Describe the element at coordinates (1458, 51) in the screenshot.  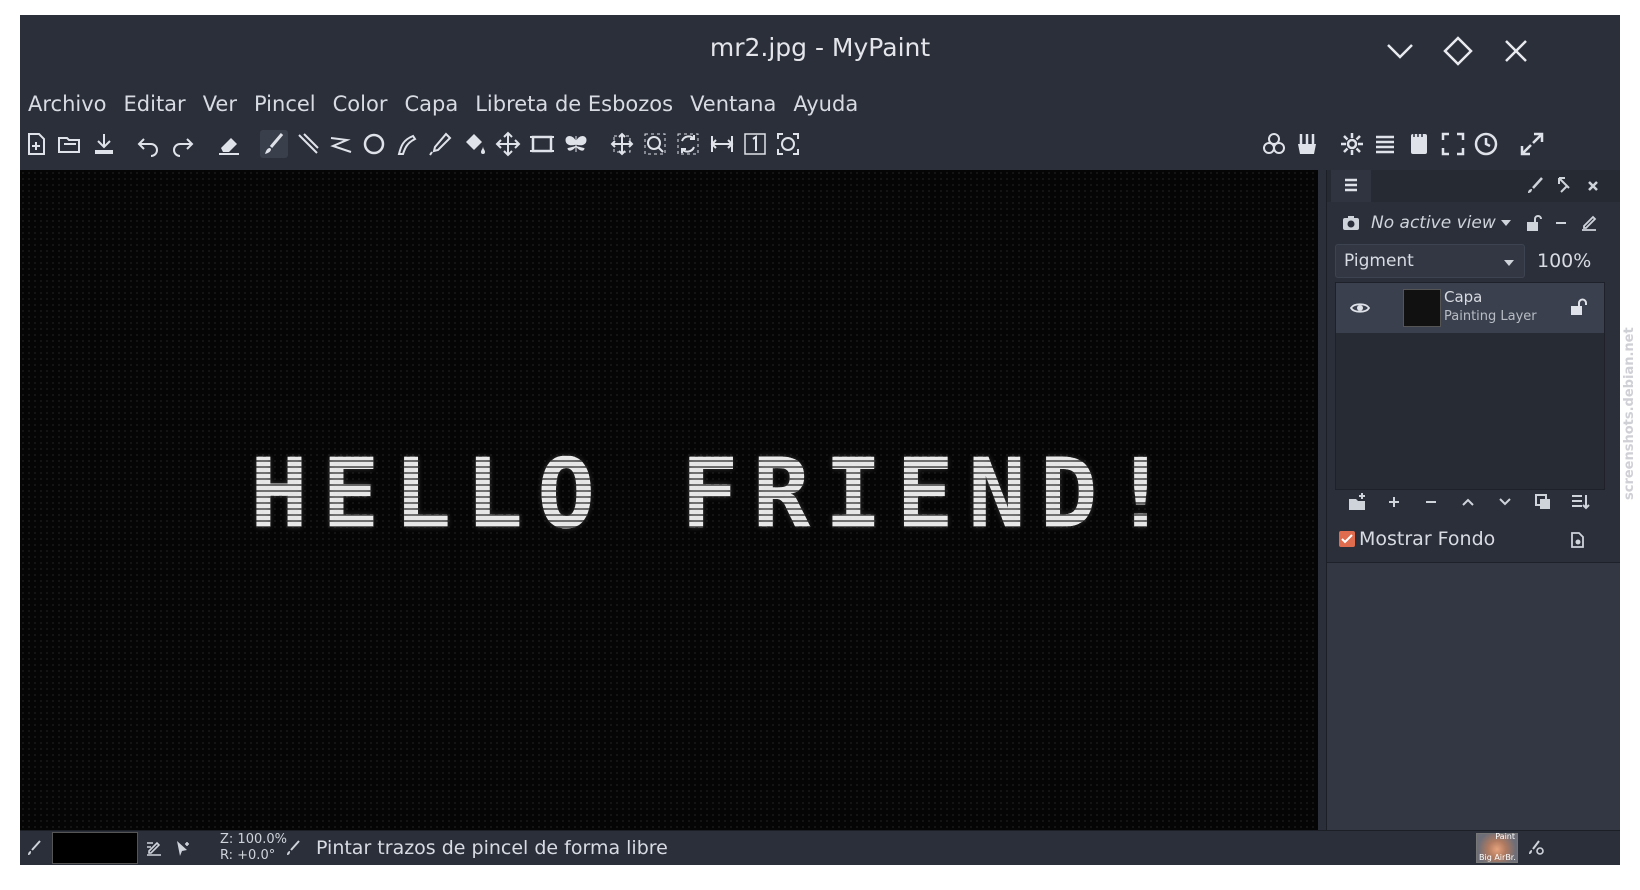
I see `maximize-button` at that location.